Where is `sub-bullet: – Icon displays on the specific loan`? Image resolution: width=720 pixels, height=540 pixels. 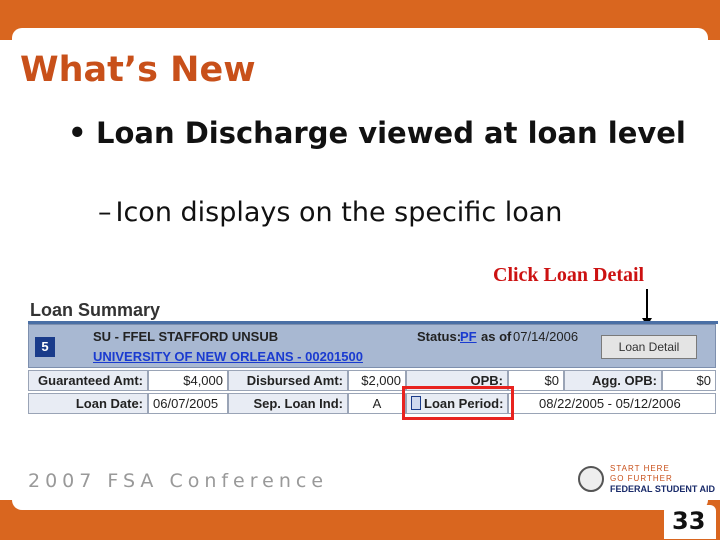
sub-bullet: – Icon displays on the specific loan is located at coordinates (330, 213).